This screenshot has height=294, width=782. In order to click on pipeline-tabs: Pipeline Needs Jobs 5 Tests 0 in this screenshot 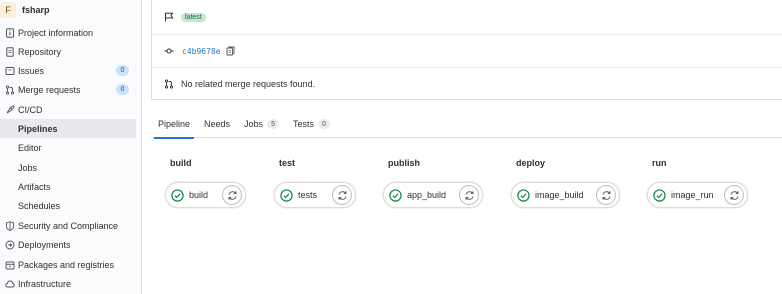, I will do `click(466, 124)`.